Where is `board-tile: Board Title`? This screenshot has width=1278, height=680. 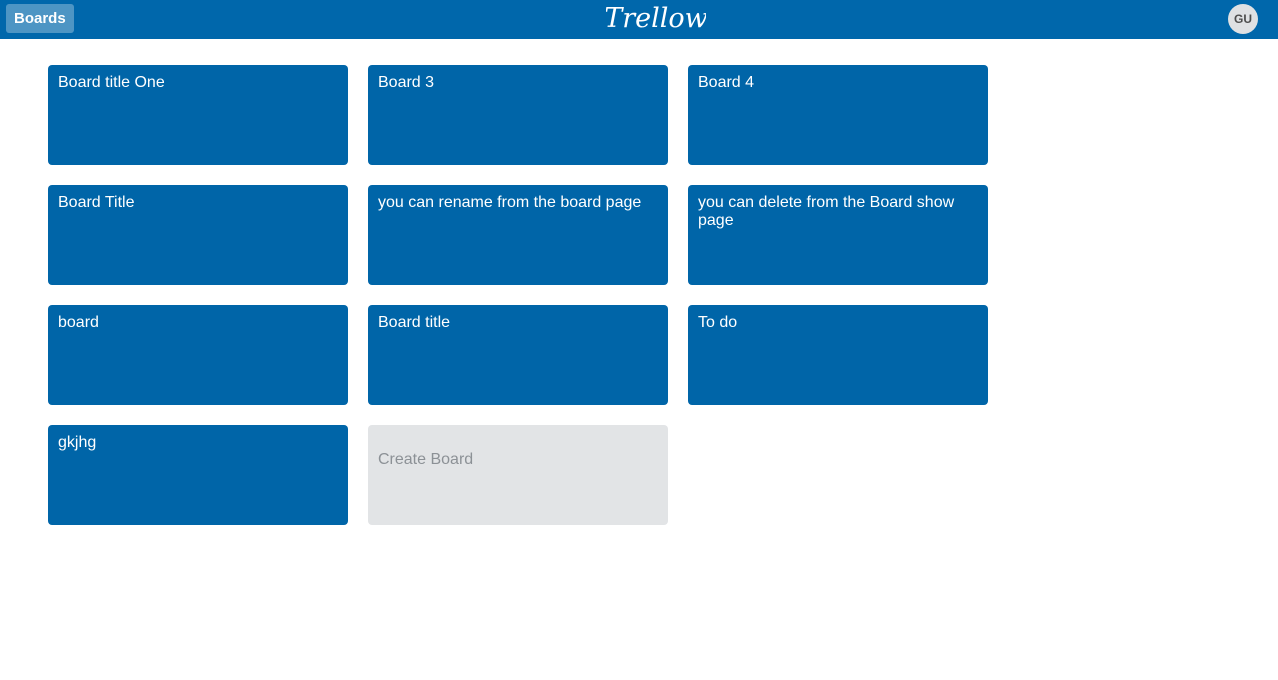
board-tile: Board Title is located at coordinates (198, 235).